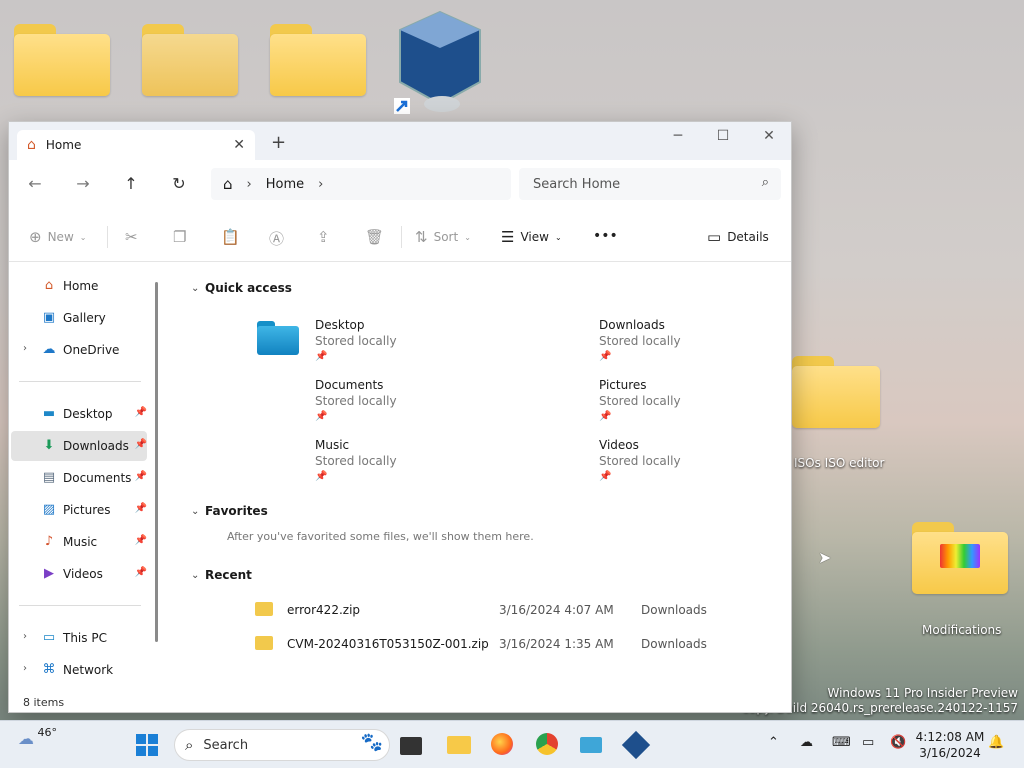 This screenshot has width=1024, height=768. What do you see at coordinates (361, 184) in the screenshot?
I see `address-bar: ⌂ › Home ›` at bounding box center [361, 184].